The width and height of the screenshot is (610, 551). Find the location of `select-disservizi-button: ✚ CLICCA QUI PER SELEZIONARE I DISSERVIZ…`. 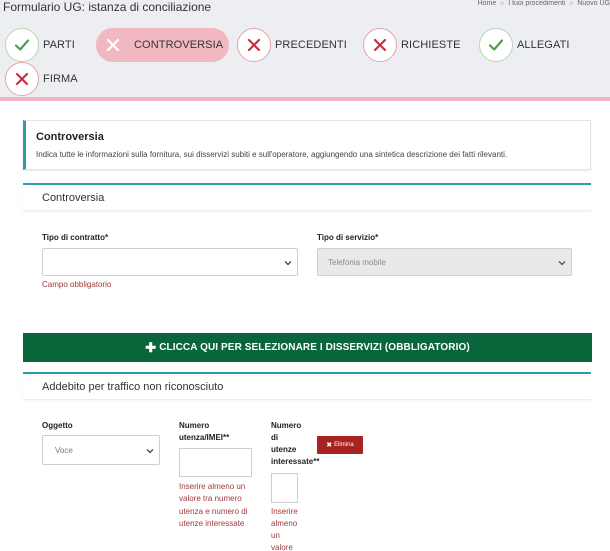

select-disservizi-button: ✚ CLICCA QUI PER SELEZIONARE I DISSERVIZ… is located at coordinates (307, 347).